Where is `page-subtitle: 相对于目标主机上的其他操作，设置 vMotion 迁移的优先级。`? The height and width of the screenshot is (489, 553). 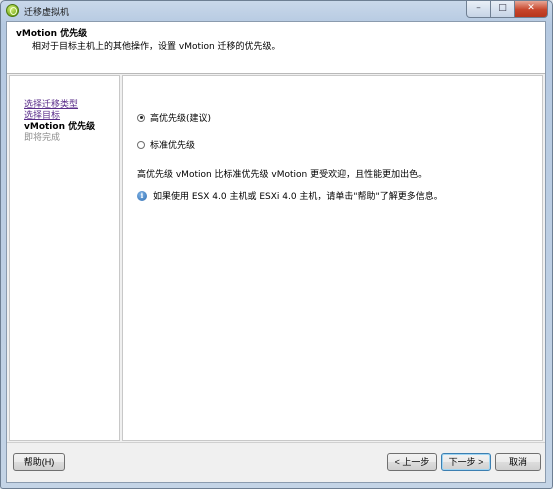
page-subtitle: 相对于目标主机上的其他操作，设置 vMotion 迁移的优先级。 is located at coordinates (156, 47).